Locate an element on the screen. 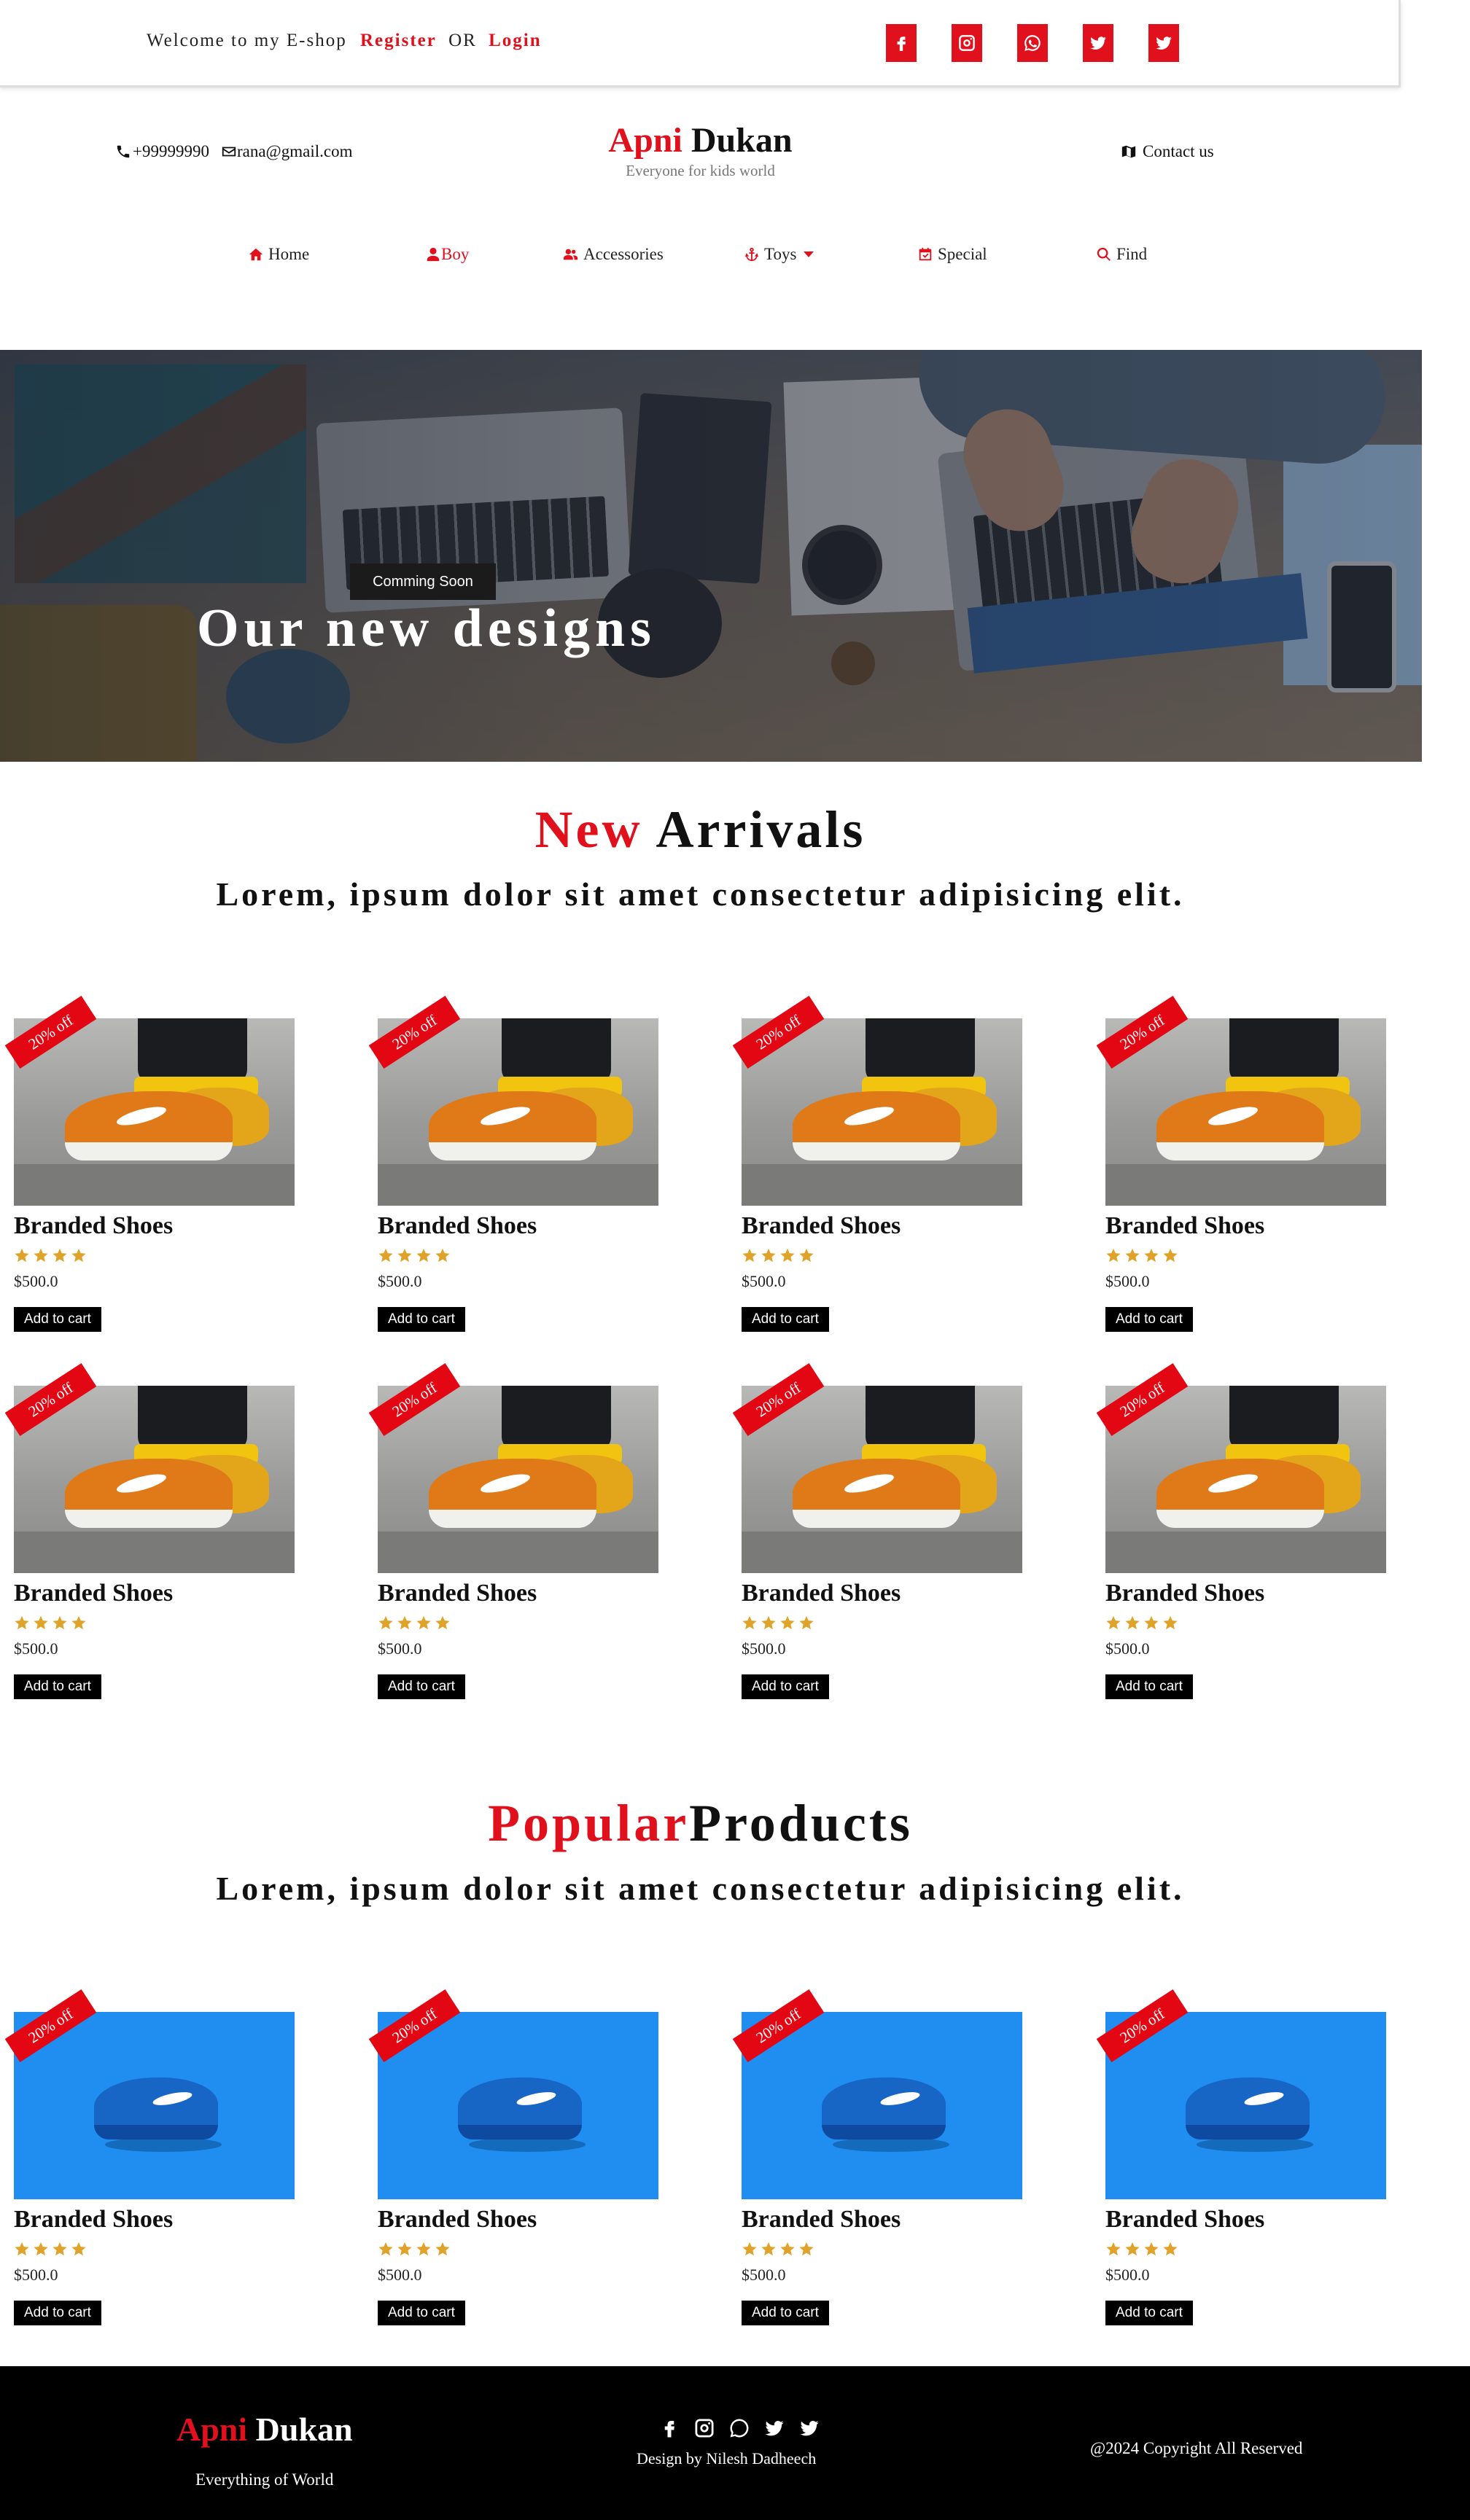 The height and width of the screenshot is (2520, 1470). footer-brand-second: Dukan is located at coordinates (304, 2429).